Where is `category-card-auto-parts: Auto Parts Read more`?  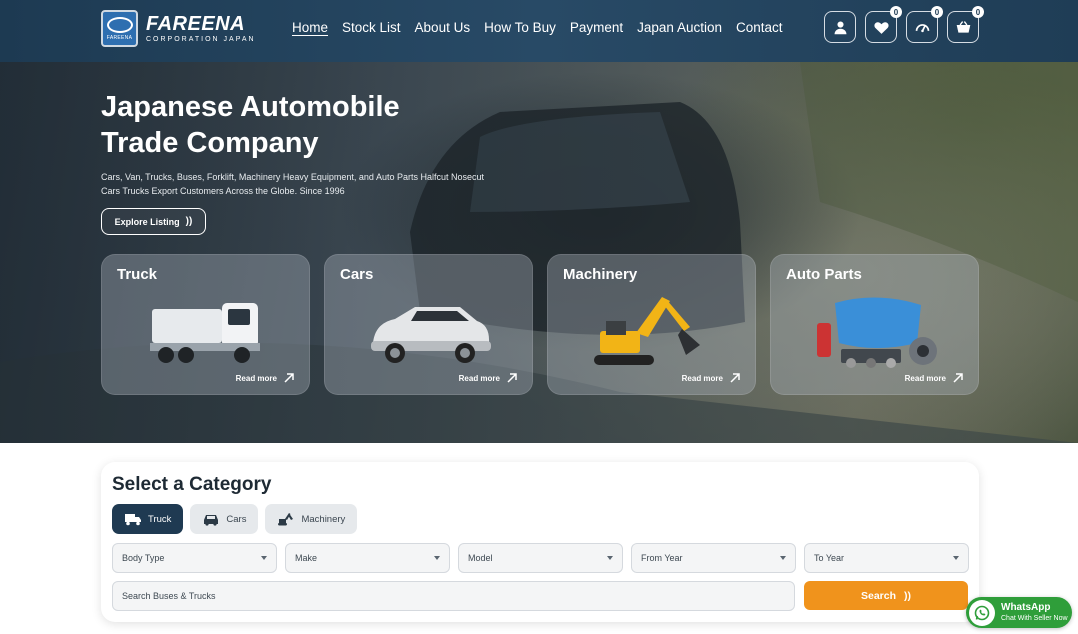
category-card-auto-parts: Auto Parts Read more is located at coordinates (874, 324).